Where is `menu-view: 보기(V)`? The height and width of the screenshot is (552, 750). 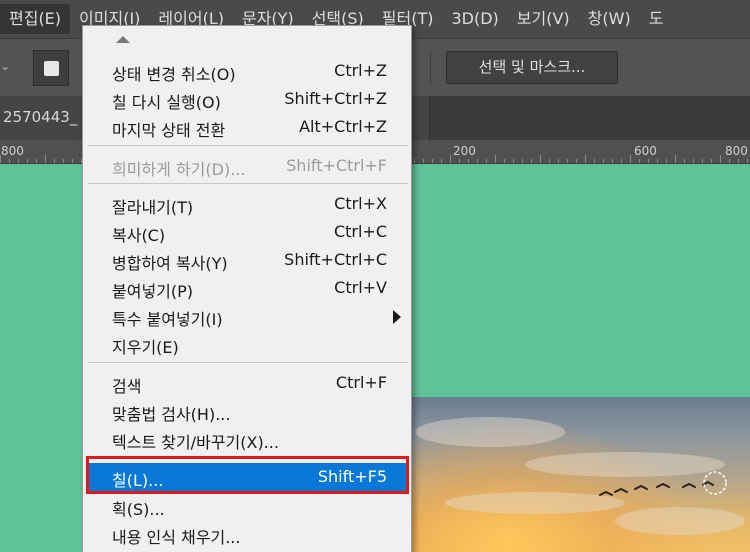 menu-view: 보기(V) is located at coordinates (543, 19).